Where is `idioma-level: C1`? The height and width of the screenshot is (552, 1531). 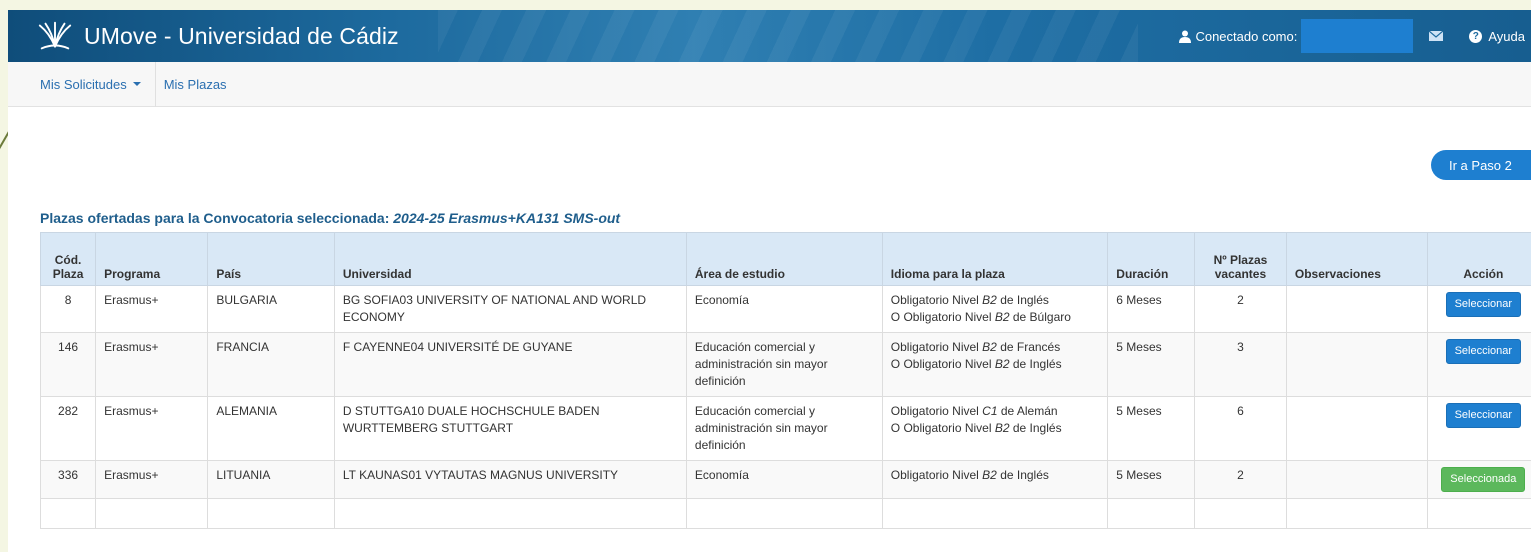
idioma-level: C1 is located at coordinates (990, 411).